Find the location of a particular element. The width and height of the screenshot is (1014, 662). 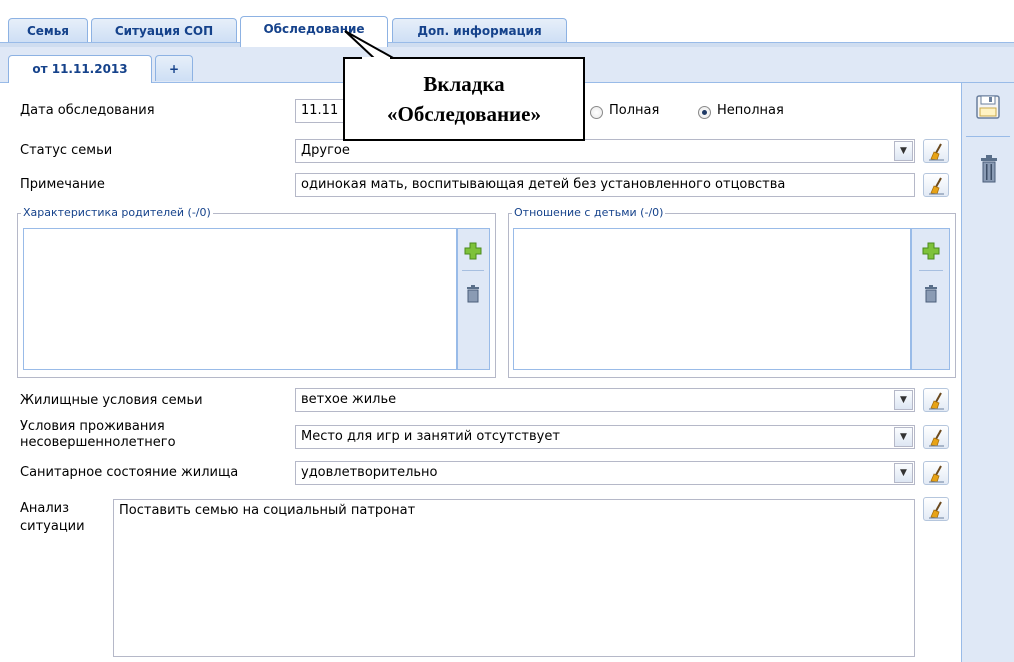

parents-legend: Характеристика родителей (-/0) is located at coordinates (117, 212).